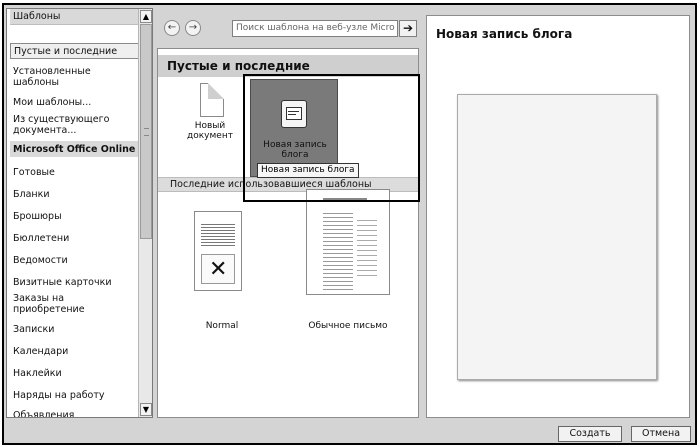 The image size is (700, 447). Describe the element at coordinates (146, 131) in the screenshot. I see `scrollbar-thumb` at that location.